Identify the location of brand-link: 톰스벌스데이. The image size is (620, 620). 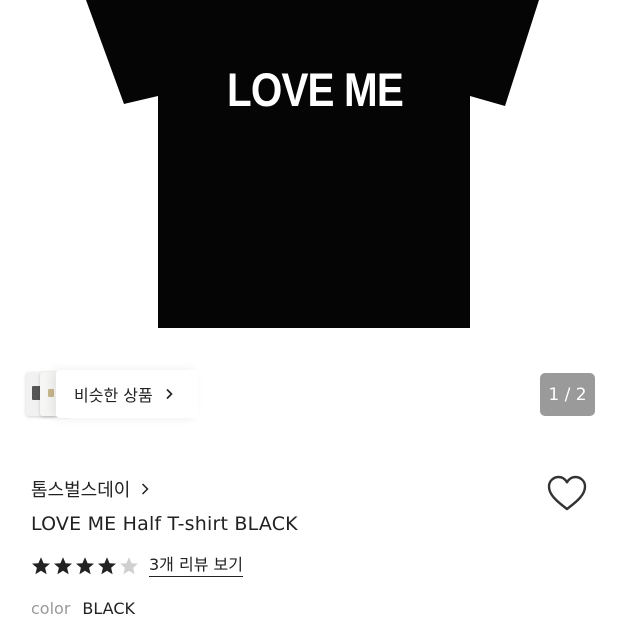
(90, 489).